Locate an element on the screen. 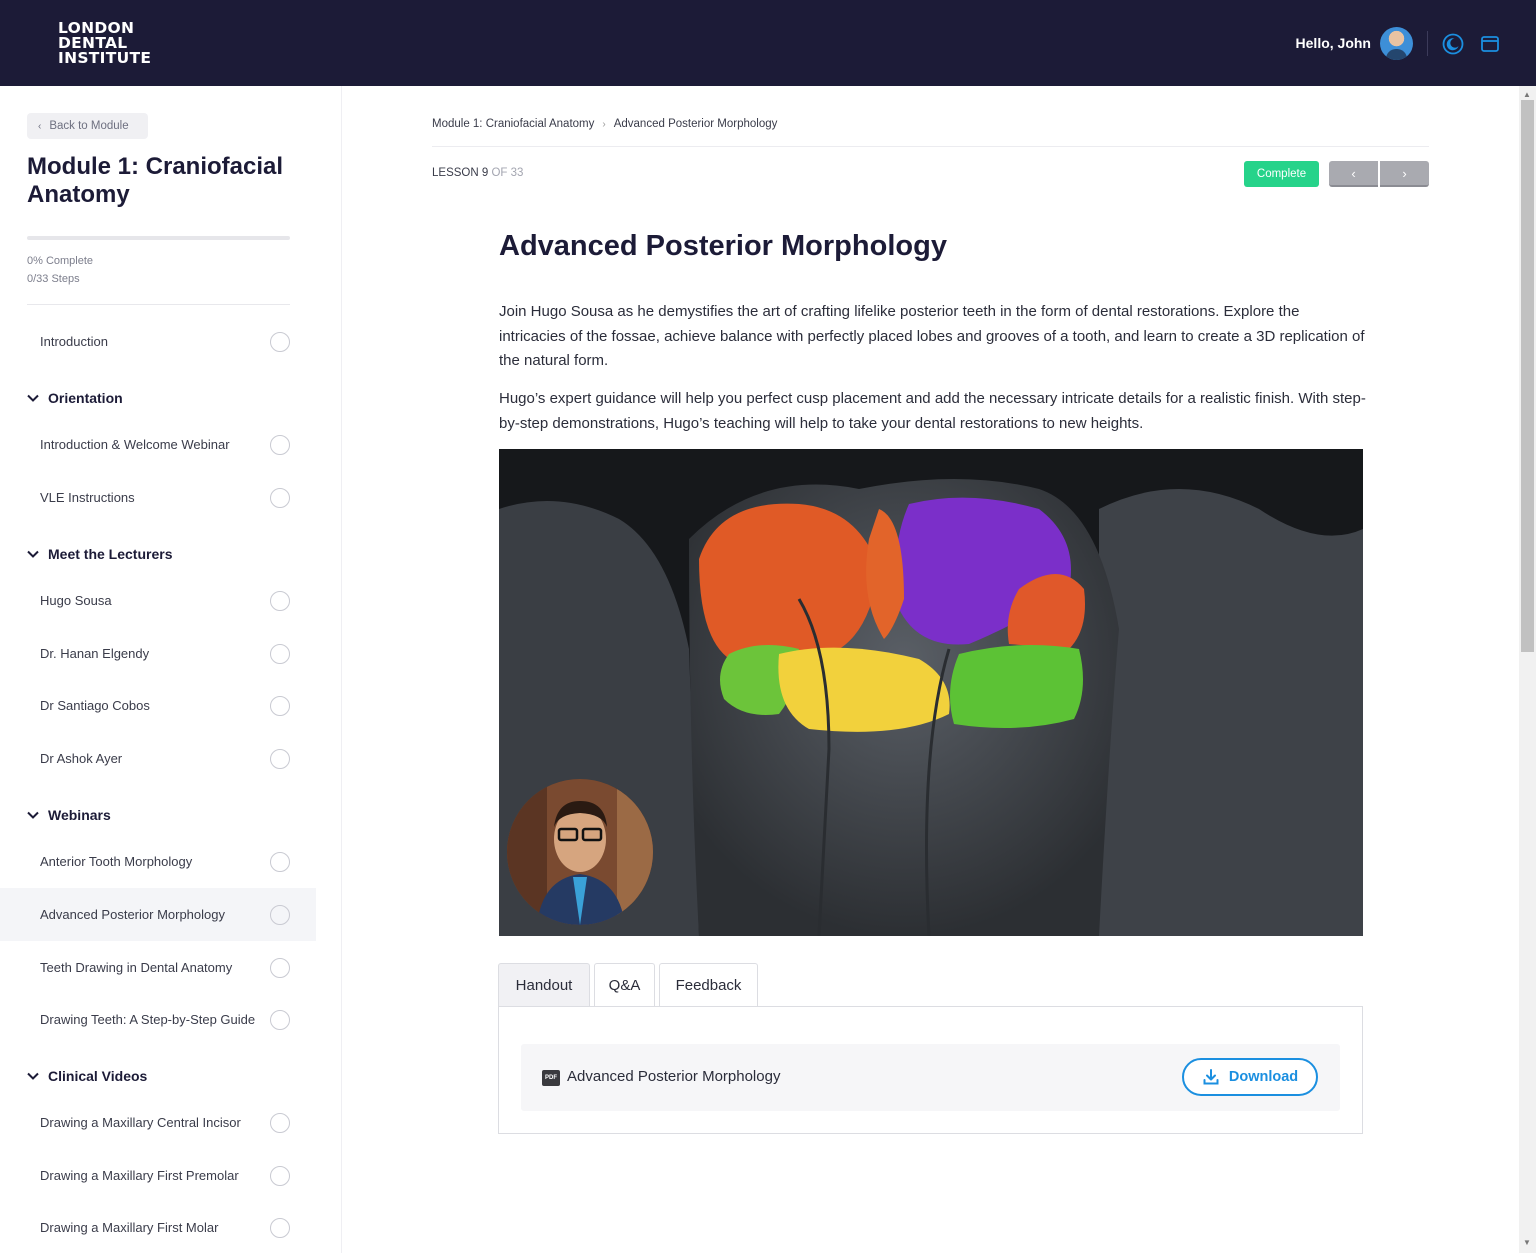 The width and height of the screenshot is (1536, 1253). sidebar-item-label: Advanced Posterior Morphology is located at coordinates (132, 914).